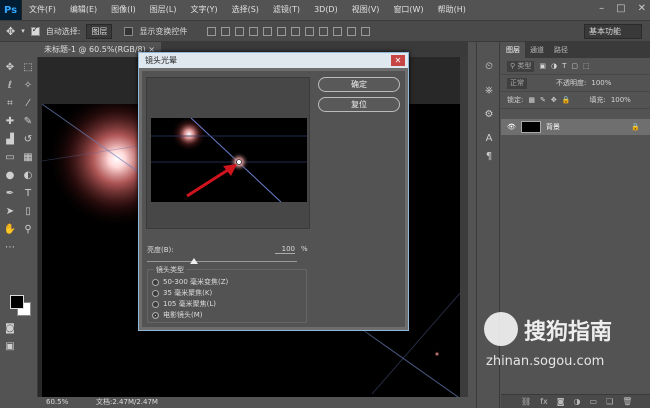 This screenshot has height=408, width=650. Describe the element at coordinates (489, 139) in the screenshot. I see `character-panel-icon: A` at that location.